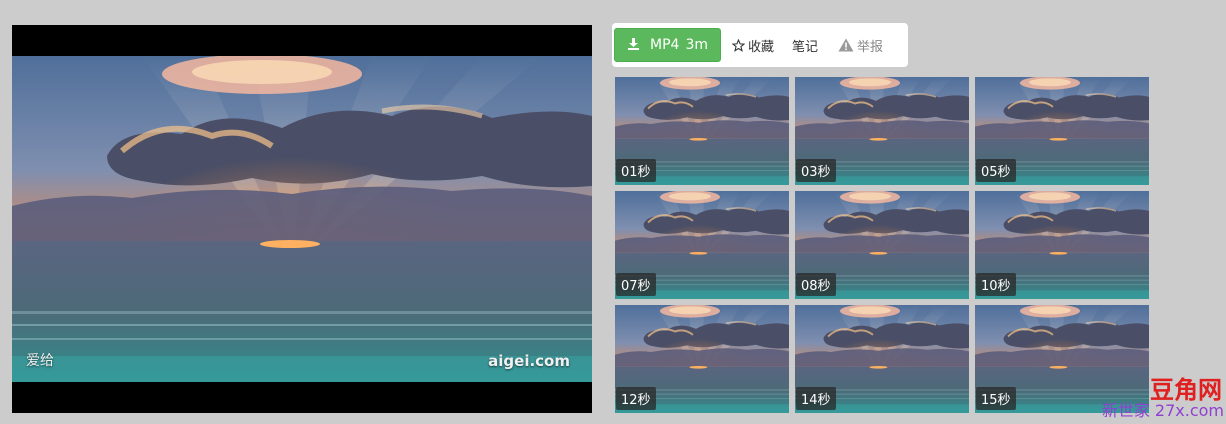  I want to click on watermark-left: 爱给, so click(40, 361).